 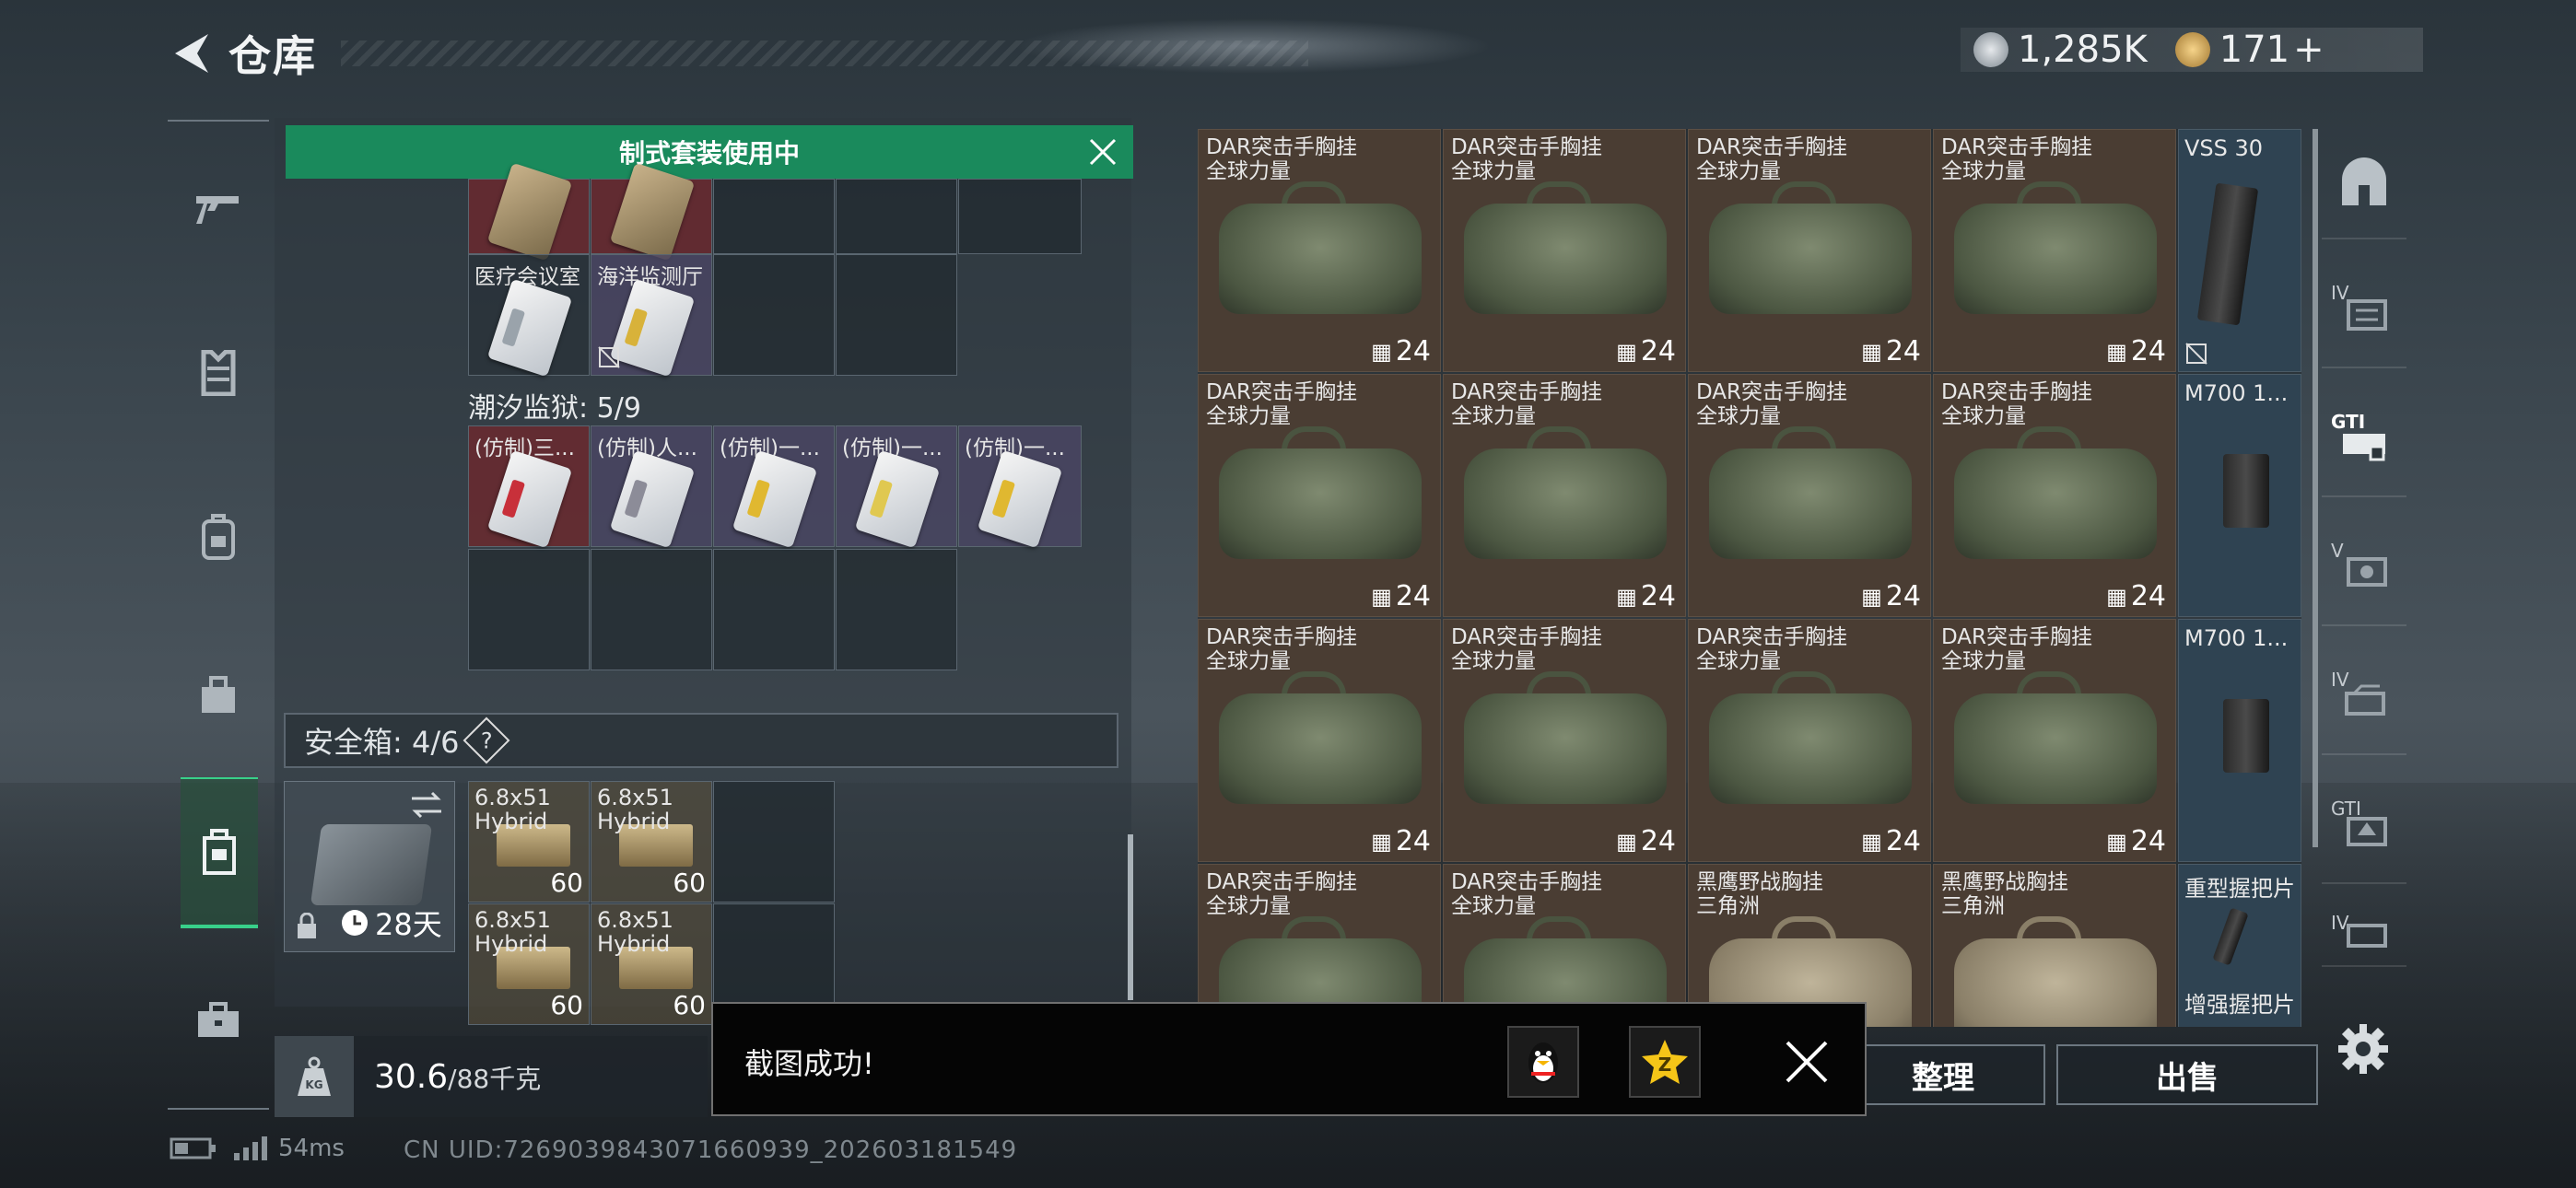 I want to click on gold-currency: 171 +, so click(x=2249, y=50).